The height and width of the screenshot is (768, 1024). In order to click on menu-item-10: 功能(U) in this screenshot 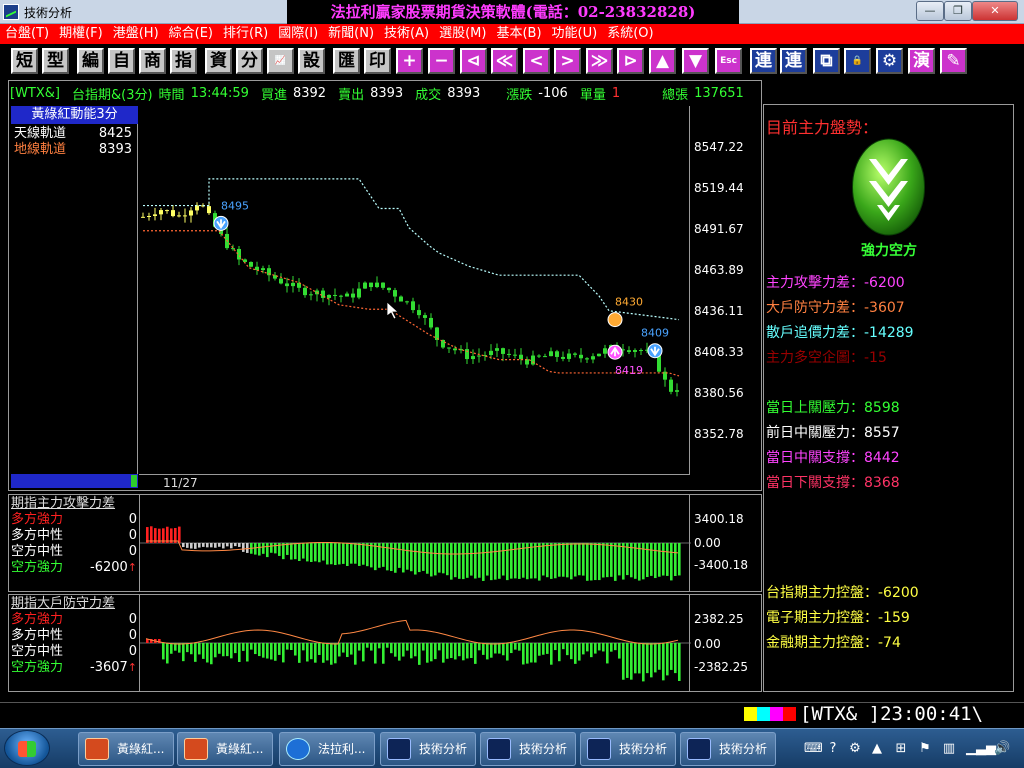, I will do `click(575, 34)`.